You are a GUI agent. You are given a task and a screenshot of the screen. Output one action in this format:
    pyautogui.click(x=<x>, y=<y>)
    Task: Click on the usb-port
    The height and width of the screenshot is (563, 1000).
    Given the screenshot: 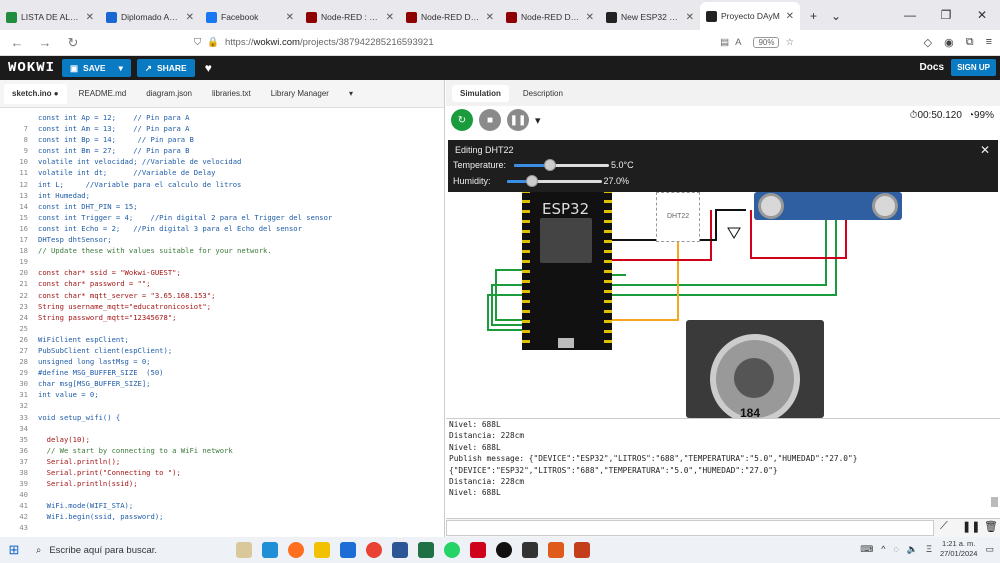 What is the action you would take?
    pyautogui.click(x=566, y=343)
    